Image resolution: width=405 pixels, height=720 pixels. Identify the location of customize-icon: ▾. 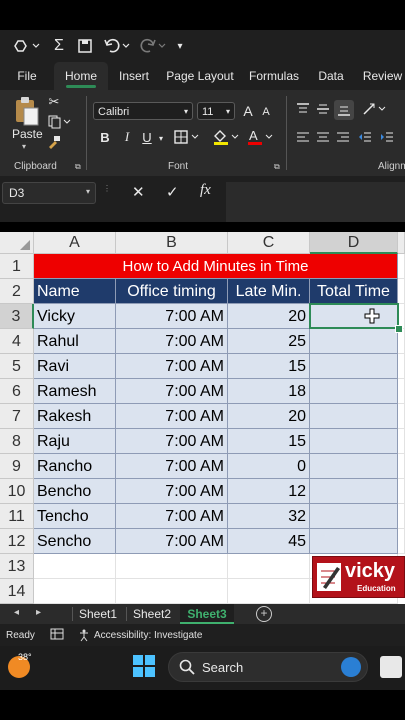
(180, 46).